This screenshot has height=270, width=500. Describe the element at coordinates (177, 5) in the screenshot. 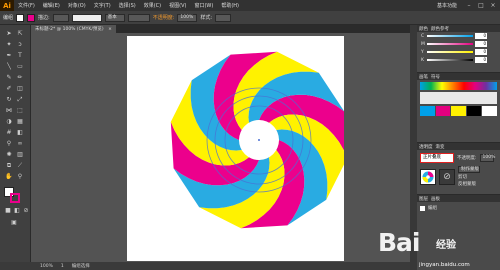

I see `menu-view: 视图(V)` at that location.